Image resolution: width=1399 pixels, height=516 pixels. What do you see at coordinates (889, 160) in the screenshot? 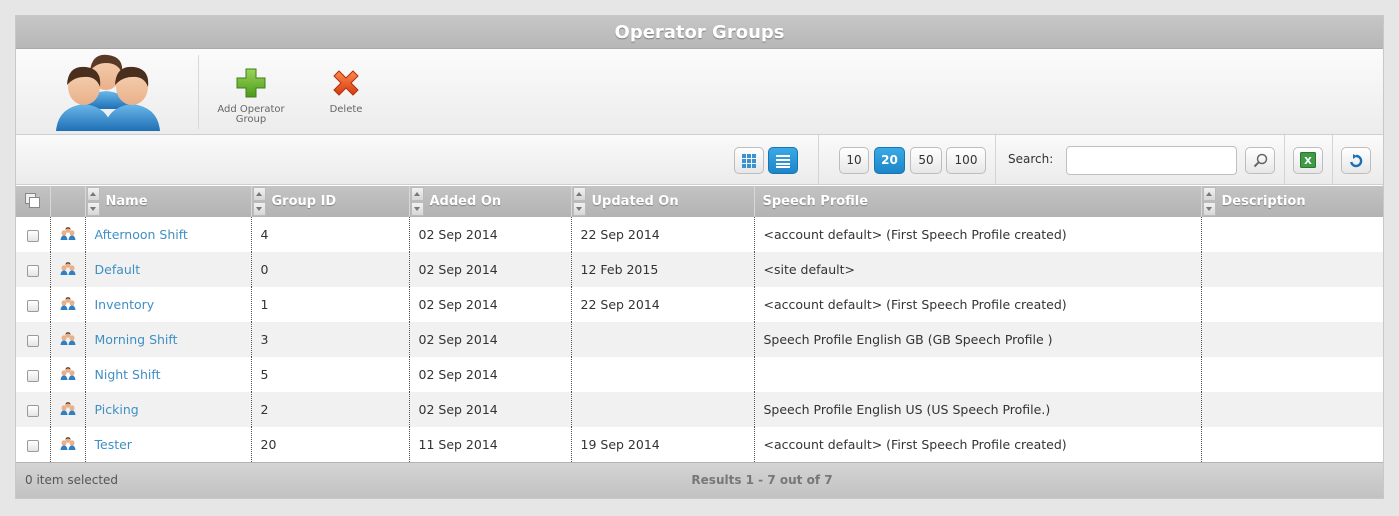
I see `page-size-20-button: 20` at bounding box center [889, 160].